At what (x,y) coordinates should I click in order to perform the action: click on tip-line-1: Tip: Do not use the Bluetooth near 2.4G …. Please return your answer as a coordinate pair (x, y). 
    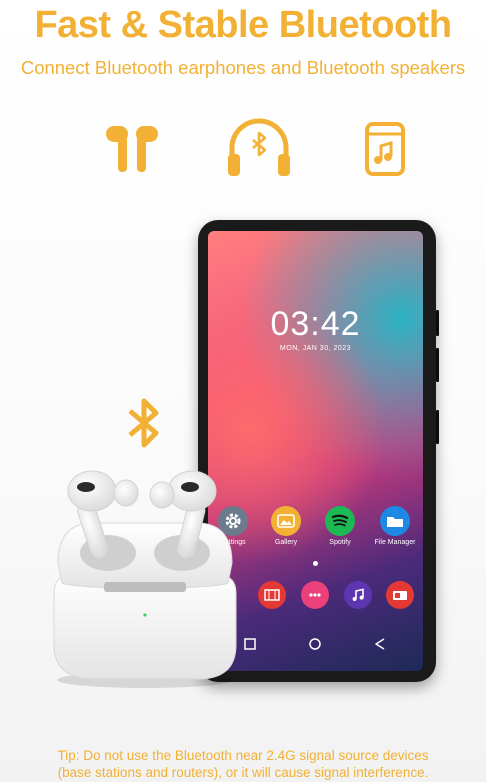
    Looking at the image, I should click on (243, 755).